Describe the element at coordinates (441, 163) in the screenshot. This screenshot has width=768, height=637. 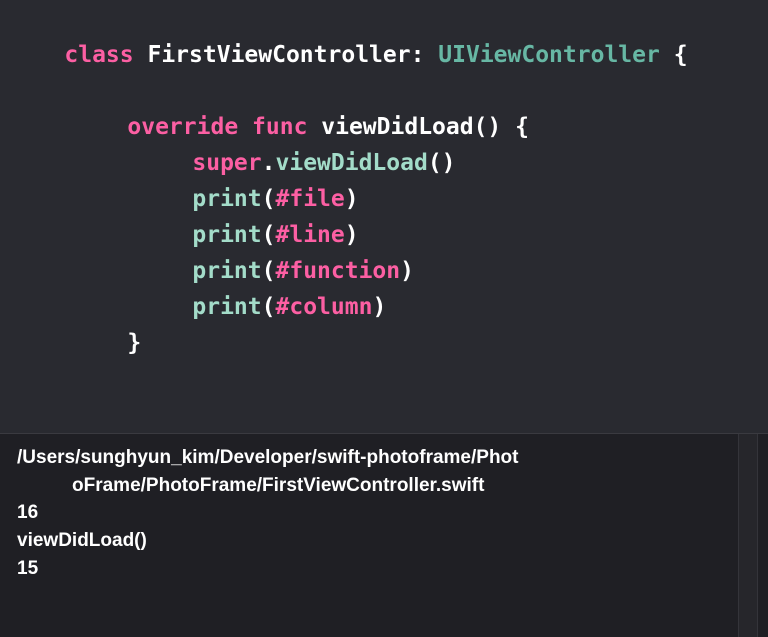
I see `call-parens: ()` at that location.